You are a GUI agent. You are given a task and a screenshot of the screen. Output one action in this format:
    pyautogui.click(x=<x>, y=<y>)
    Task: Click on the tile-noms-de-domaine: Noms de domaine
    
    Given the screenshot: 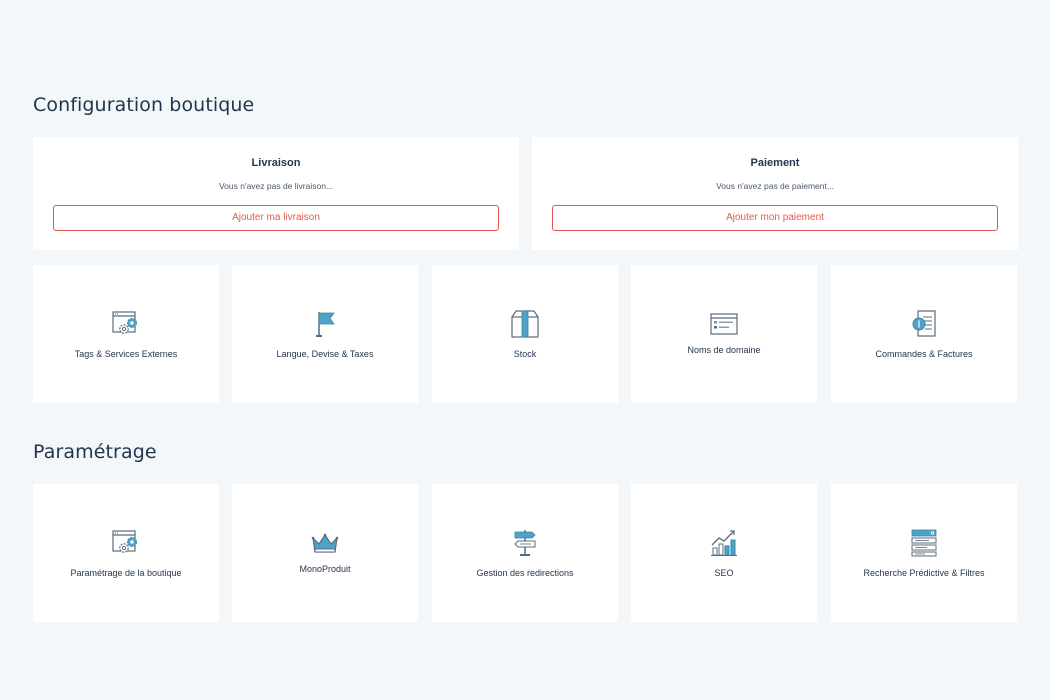 What is the action you would take?
    pyautogui.click(x=724, y=334)
    